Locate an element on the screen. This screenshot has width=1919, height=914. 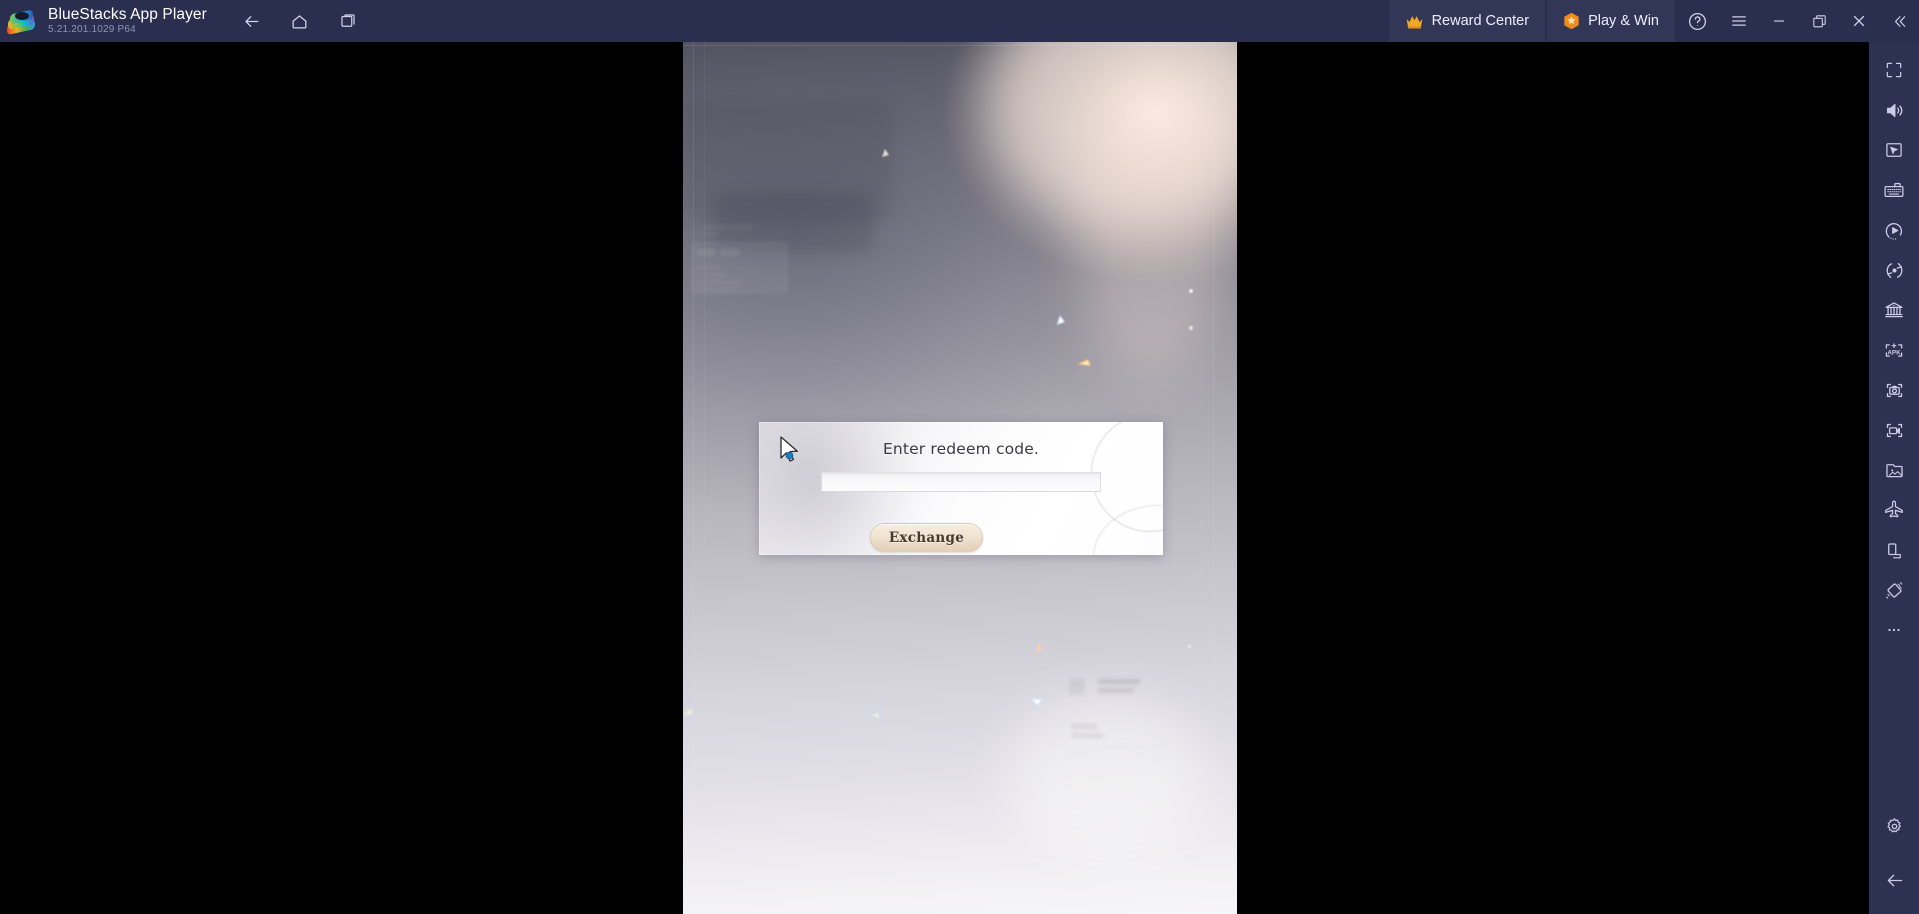
help-button is located at coordinates (1697, 21).